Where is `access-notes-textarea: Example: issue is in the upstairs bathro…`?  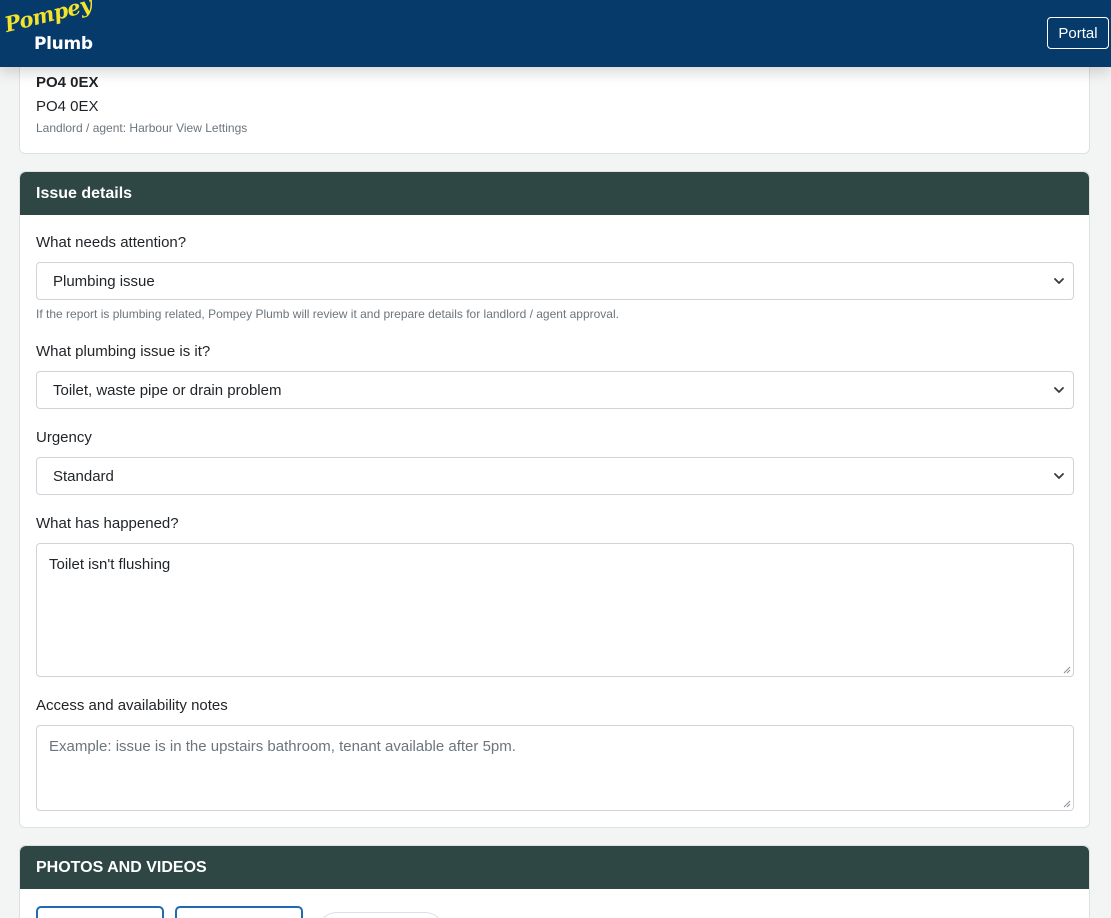 access-notes-textarea: Example: issue is in the upstairs bathro… is located at coordinates (555, 768).